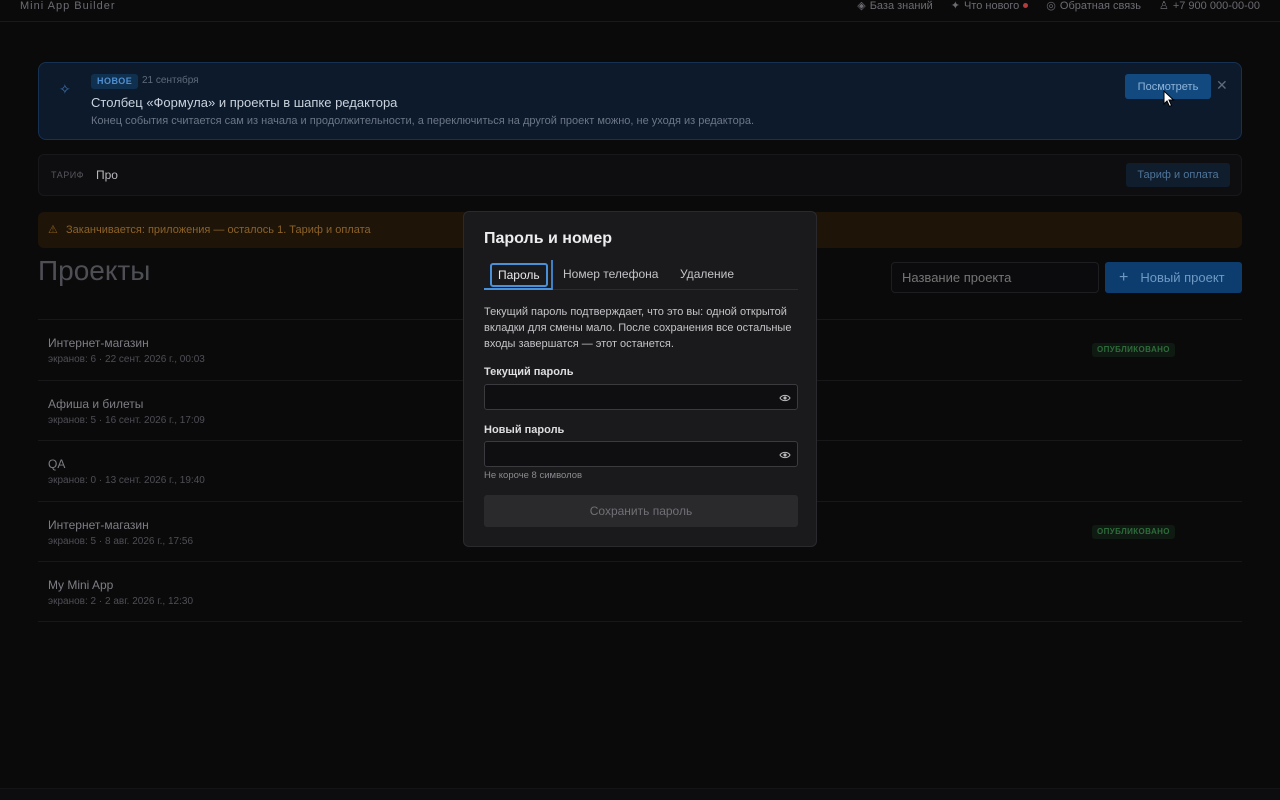  What do you see at coordinates (1222, 85) in the screenshot?
I see `close-icon: ✕` at bounding box center [1222, 85].